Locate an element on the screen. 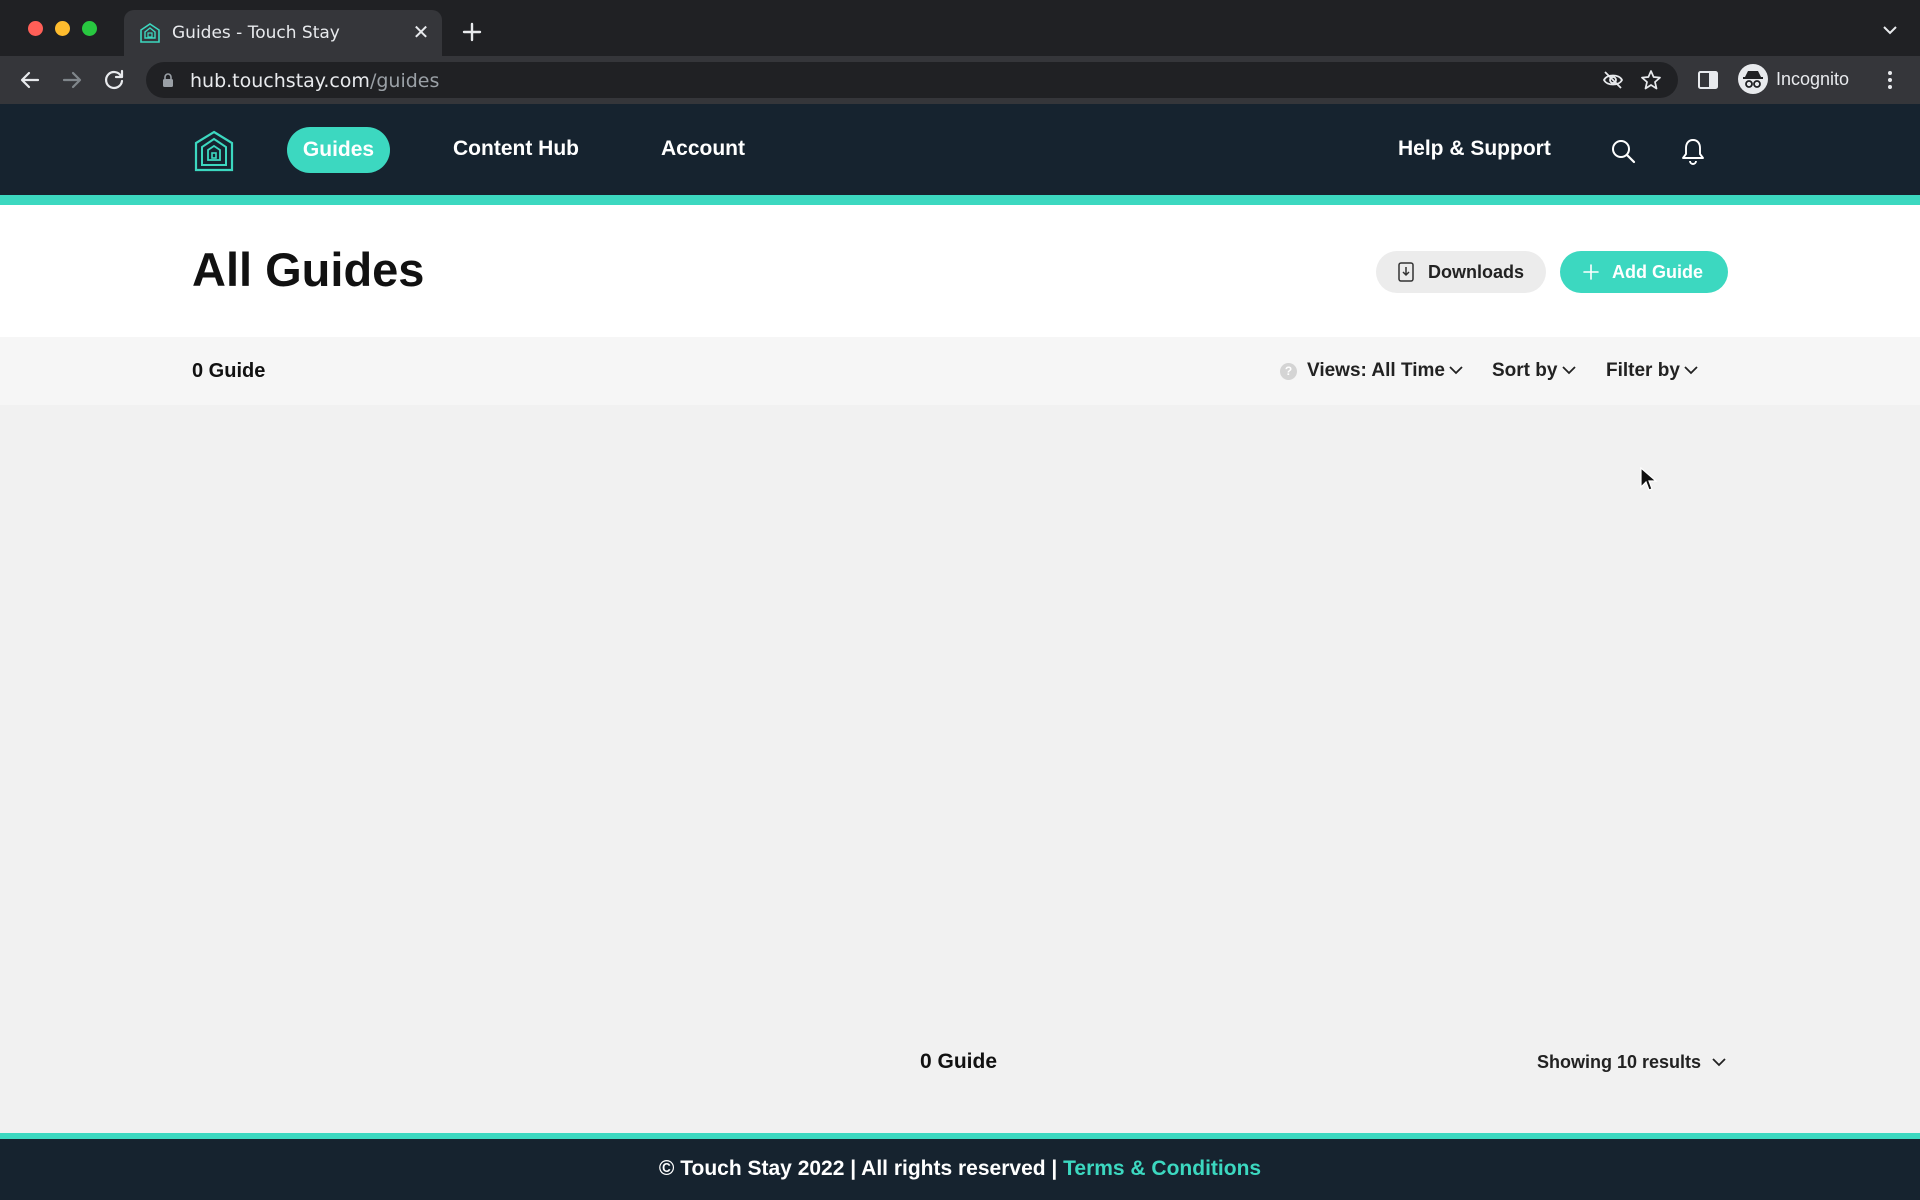 The image size is (1920, 1200). touchstay-logo-icon is located at coordinates (214, 151).